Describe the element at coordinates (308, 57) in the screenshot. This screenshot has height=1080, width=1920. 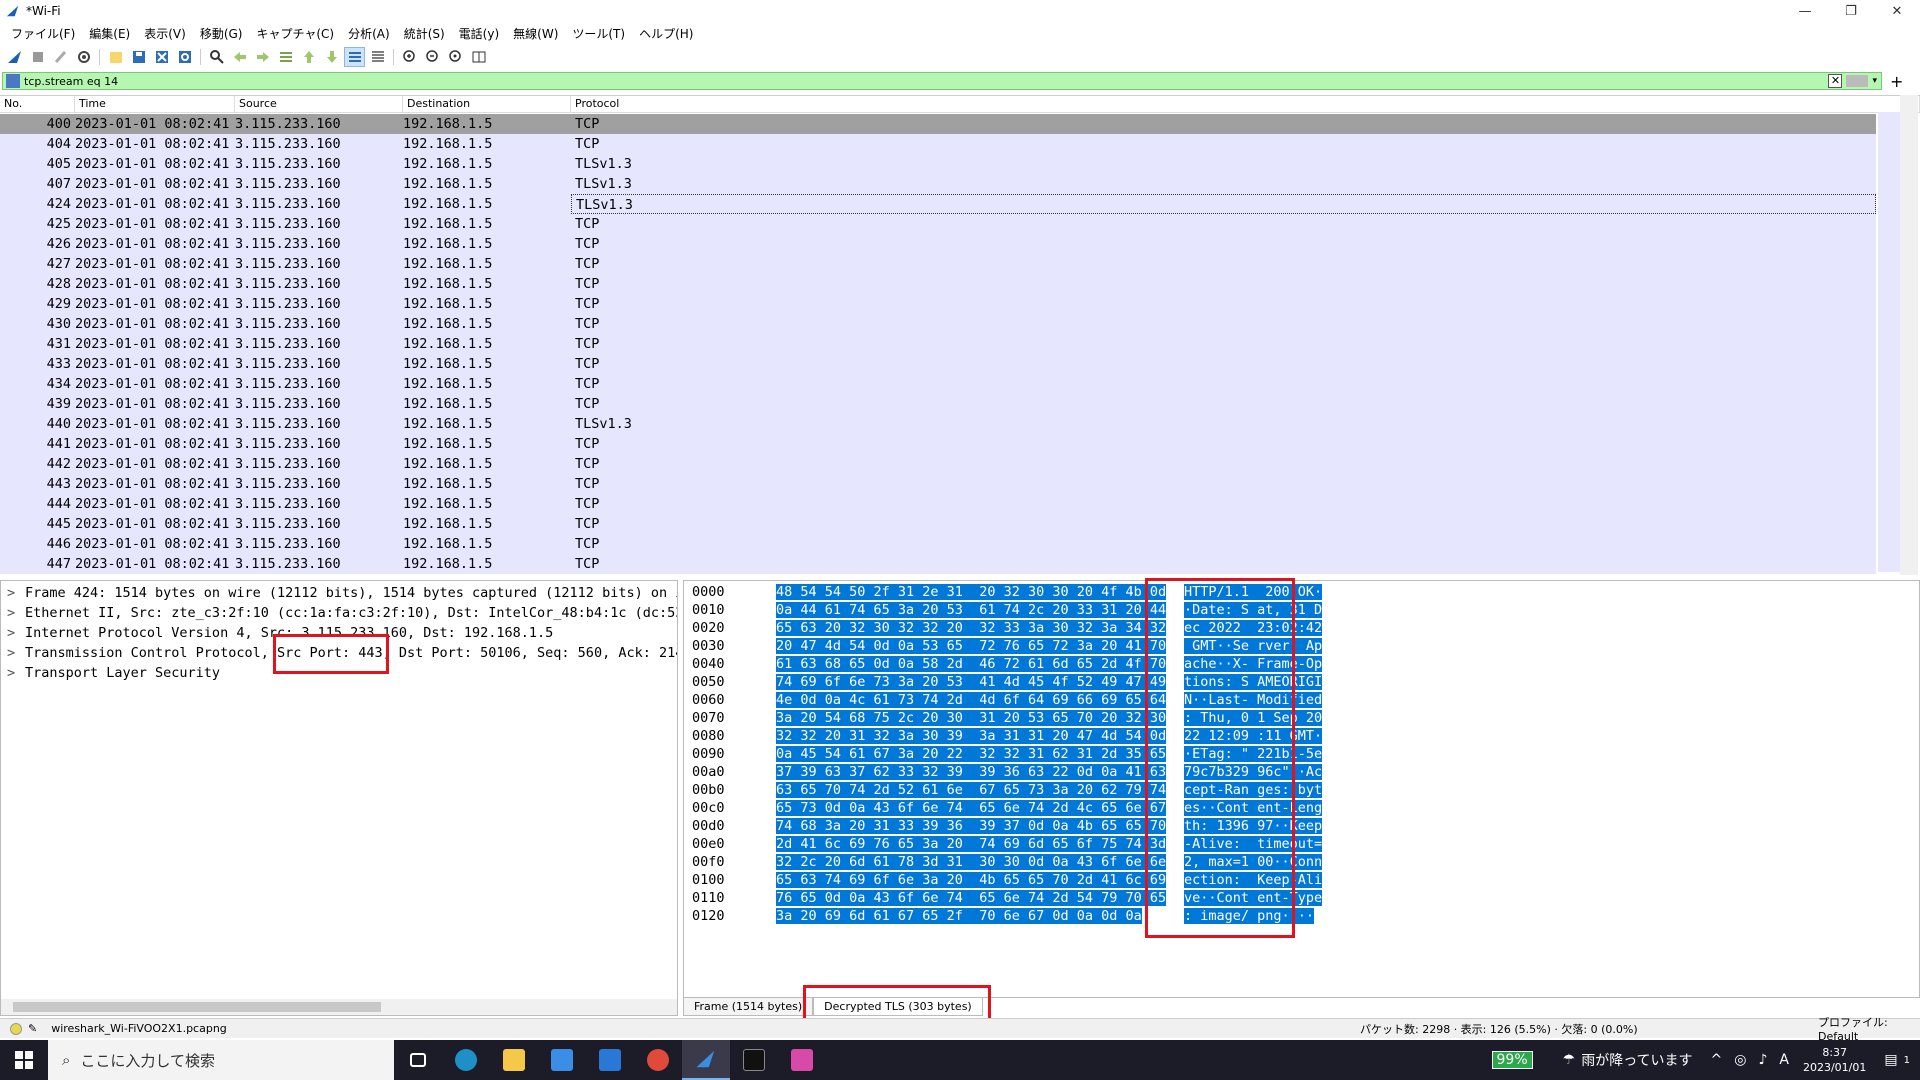
I see `go-first-button` at that location.